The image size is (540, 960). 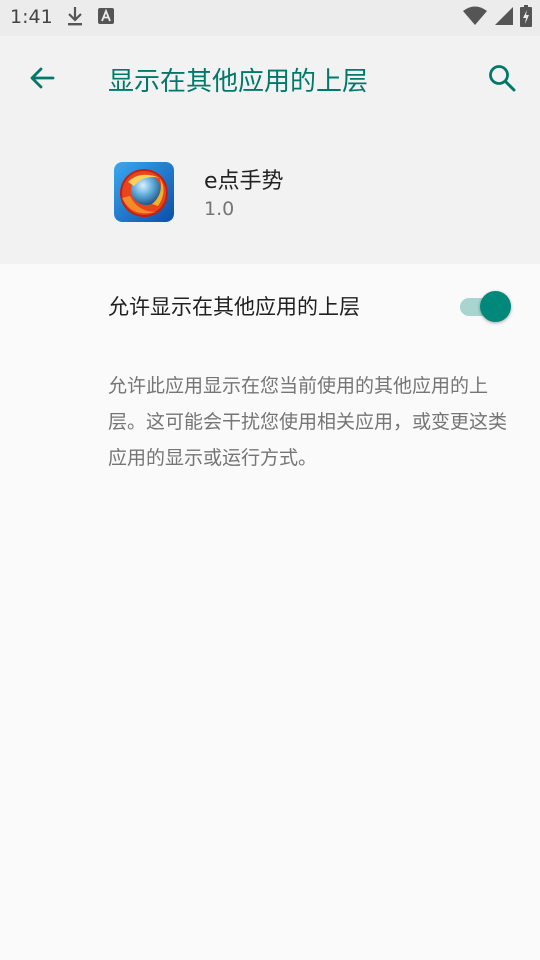 I want to click on search-button, so click(x=502, y=78).